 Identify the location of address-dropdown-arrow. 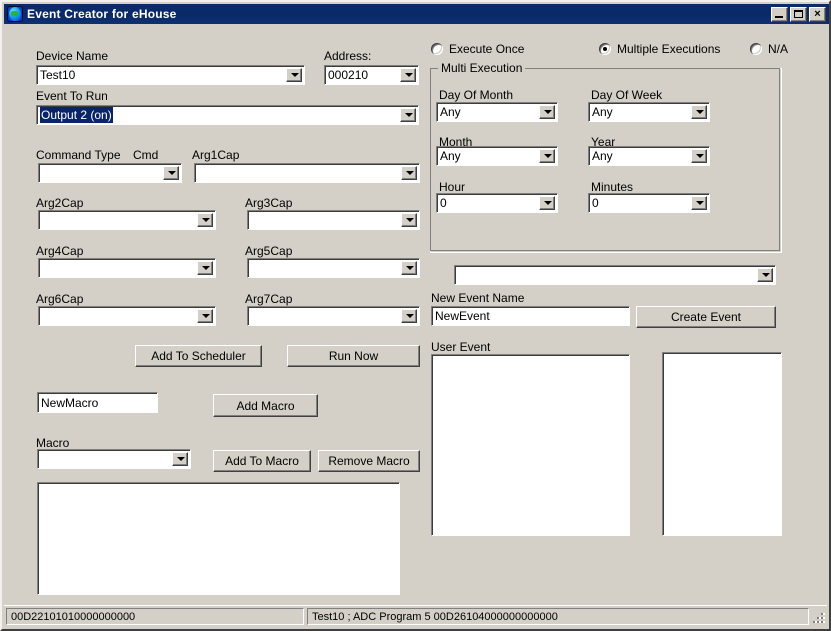
(408, 75).